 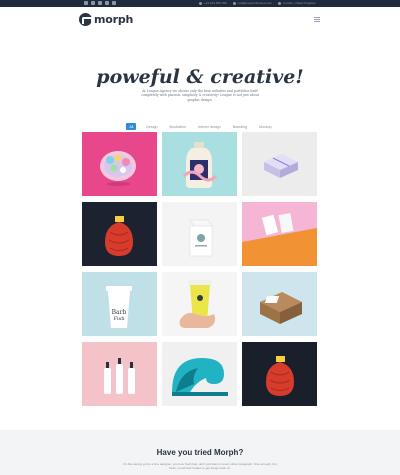 What do you see at coordinates (119, 312) in the screenshot?
I see `svg-text: Barb` at bounding box center [119, 312].